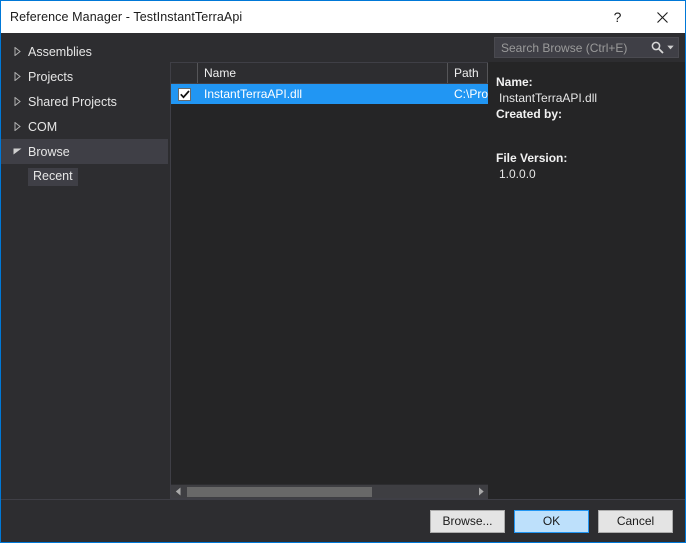 This screenshot has height=543, width=686. I want to click on title-bar-buttons: ?, so click(640, 17).